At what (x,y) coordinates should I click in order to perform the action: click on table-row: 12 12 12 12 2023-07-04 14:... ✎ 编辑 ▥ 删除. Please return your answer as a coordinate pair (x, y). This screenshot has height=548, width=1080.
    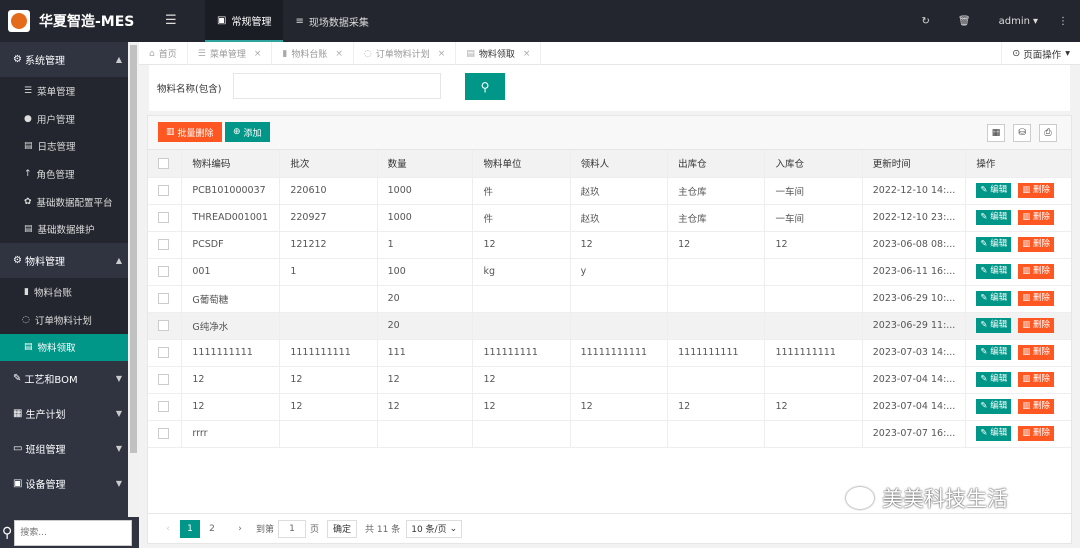
    Looking at the image, I should click on (609, 380).